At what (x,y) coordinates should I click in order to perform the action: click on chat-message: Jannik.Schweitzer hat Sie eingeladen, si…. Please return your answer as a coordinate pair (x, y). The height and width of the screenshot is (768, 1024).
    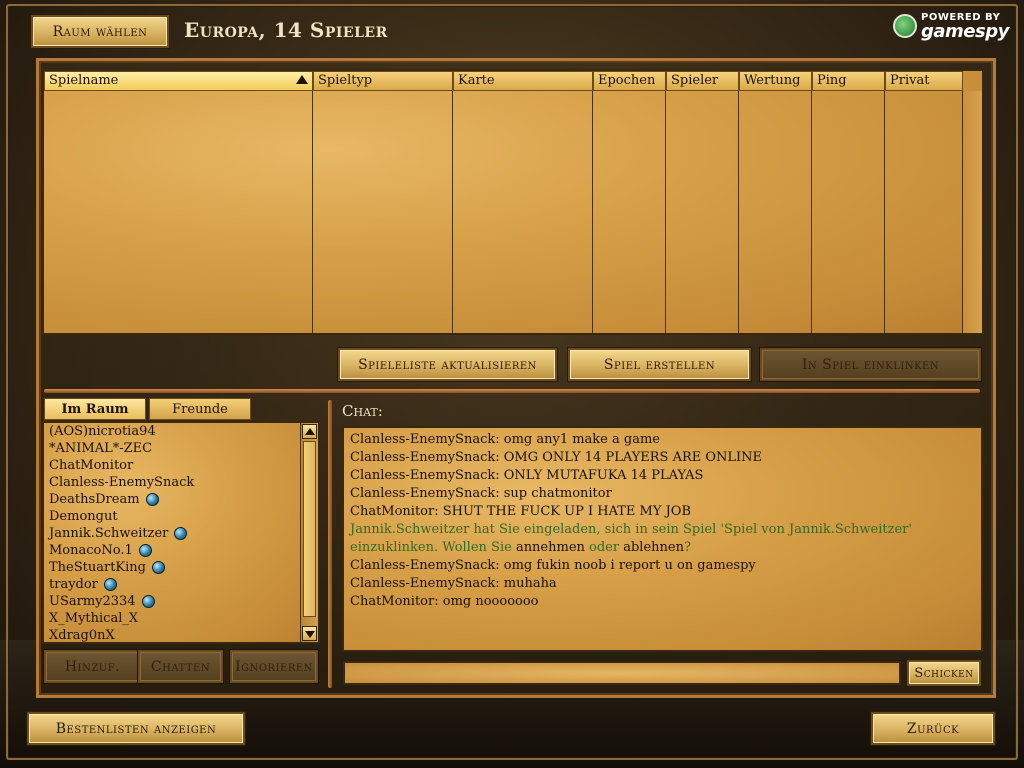
    Looking at the image, I should click on (662, 539).